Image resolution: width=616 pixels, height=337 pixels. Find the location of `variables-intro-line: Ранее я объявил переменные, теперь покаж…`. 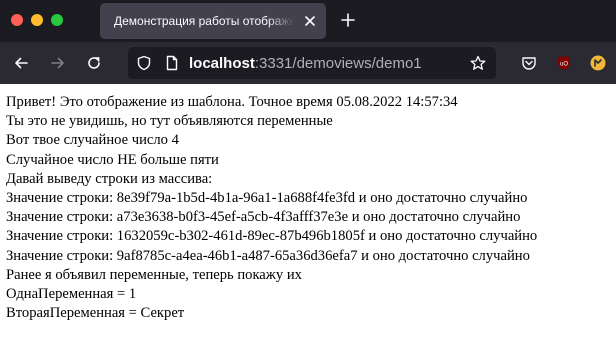

variables-intro-line: Ранее я объявил переменные, теперь покаж… is located at coordinates (154, 274).